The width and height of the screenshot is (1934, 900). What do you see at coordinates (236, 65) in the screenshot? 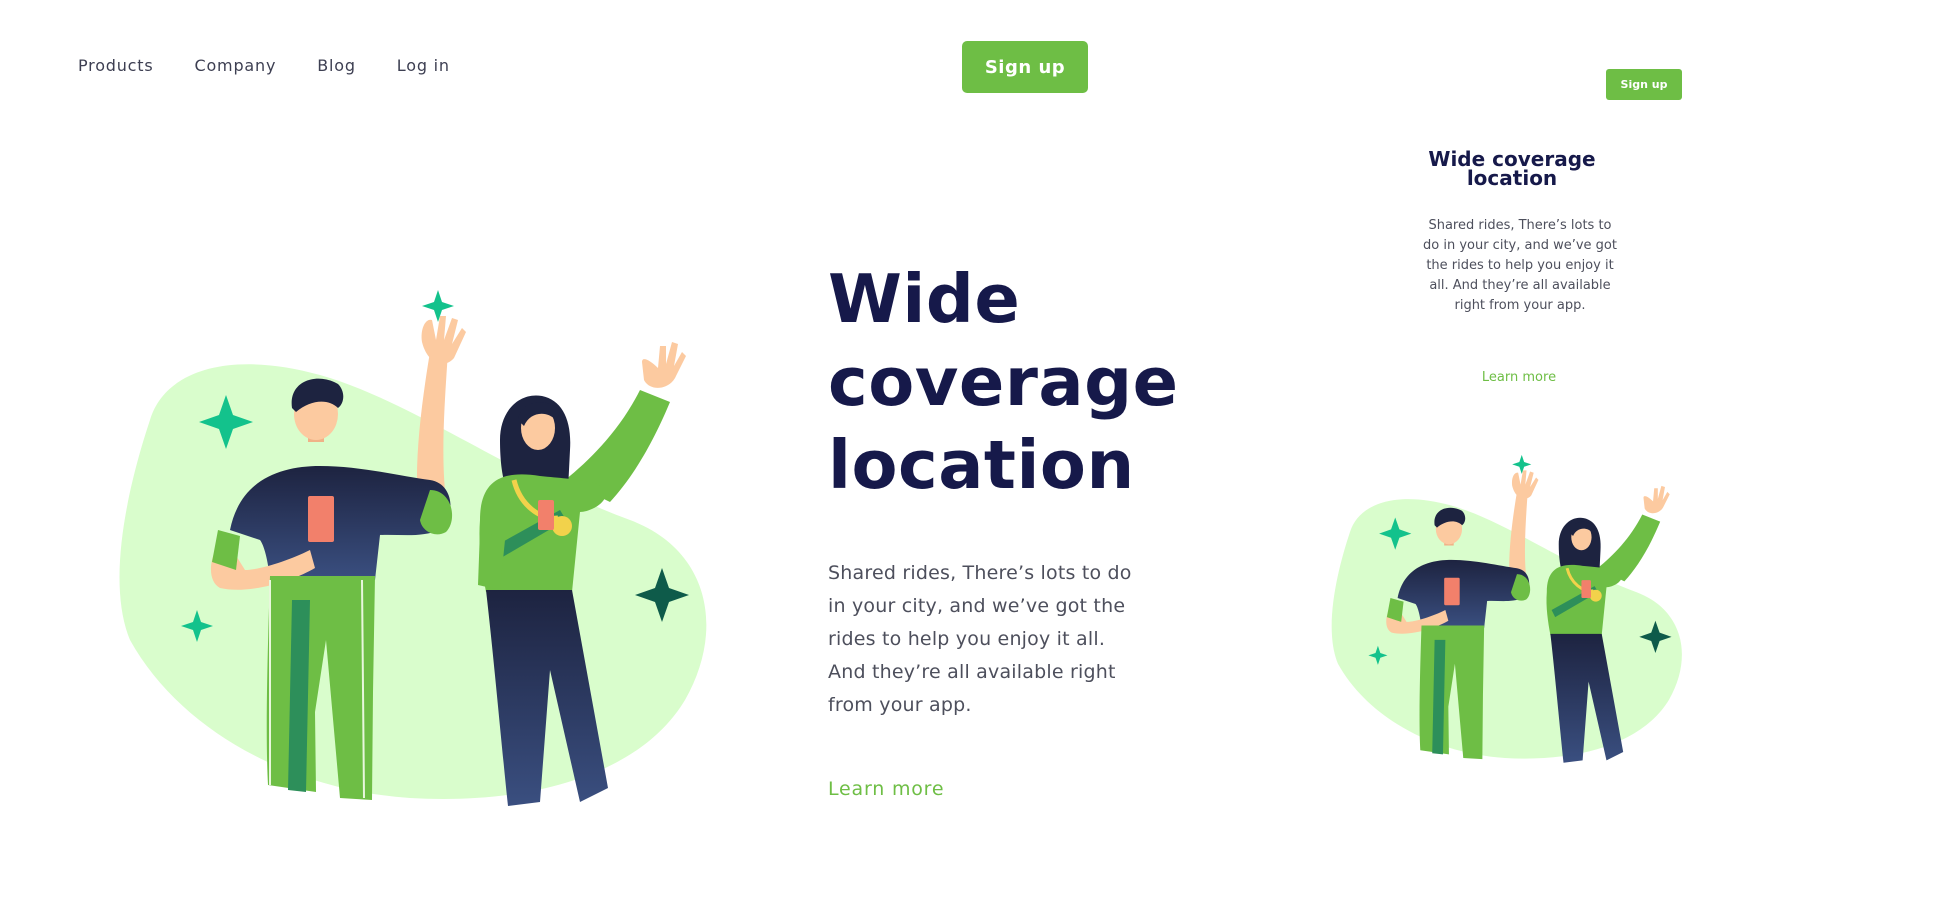
I see `nav-item-company: Company` at bounding box center [236, 65].